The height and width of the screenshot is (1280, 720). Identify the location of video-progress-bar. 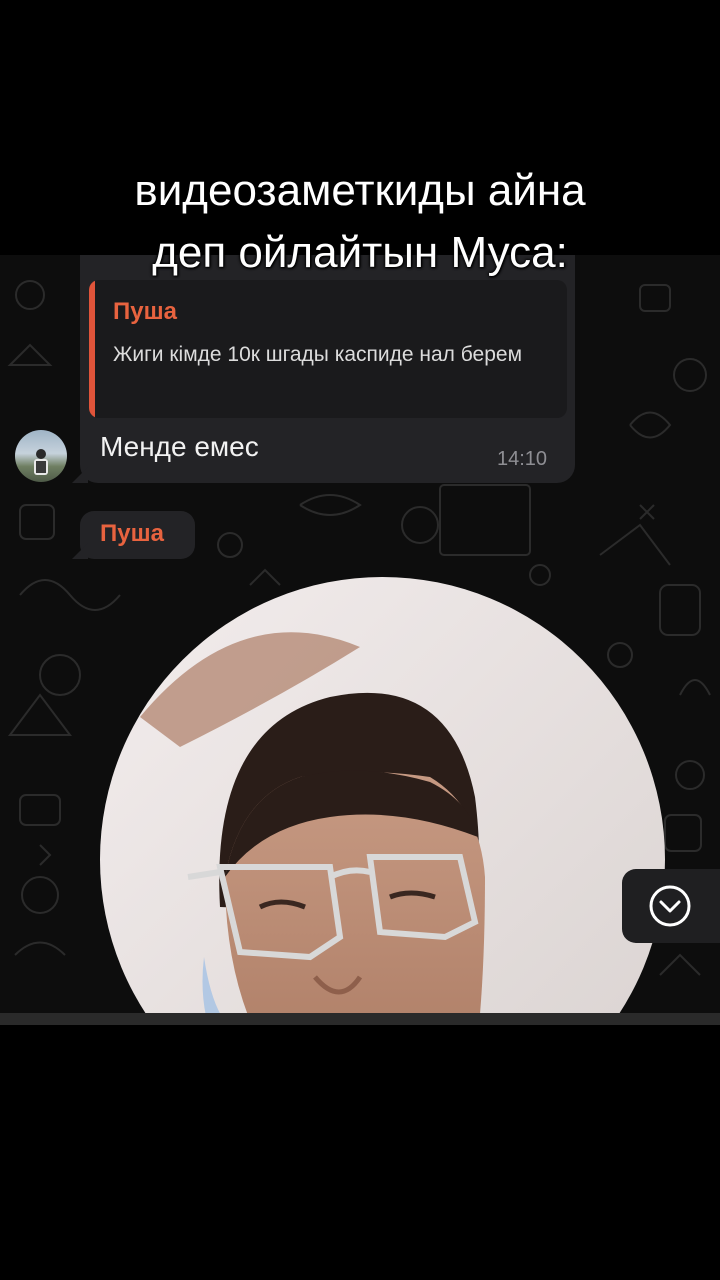
(360, 1019).